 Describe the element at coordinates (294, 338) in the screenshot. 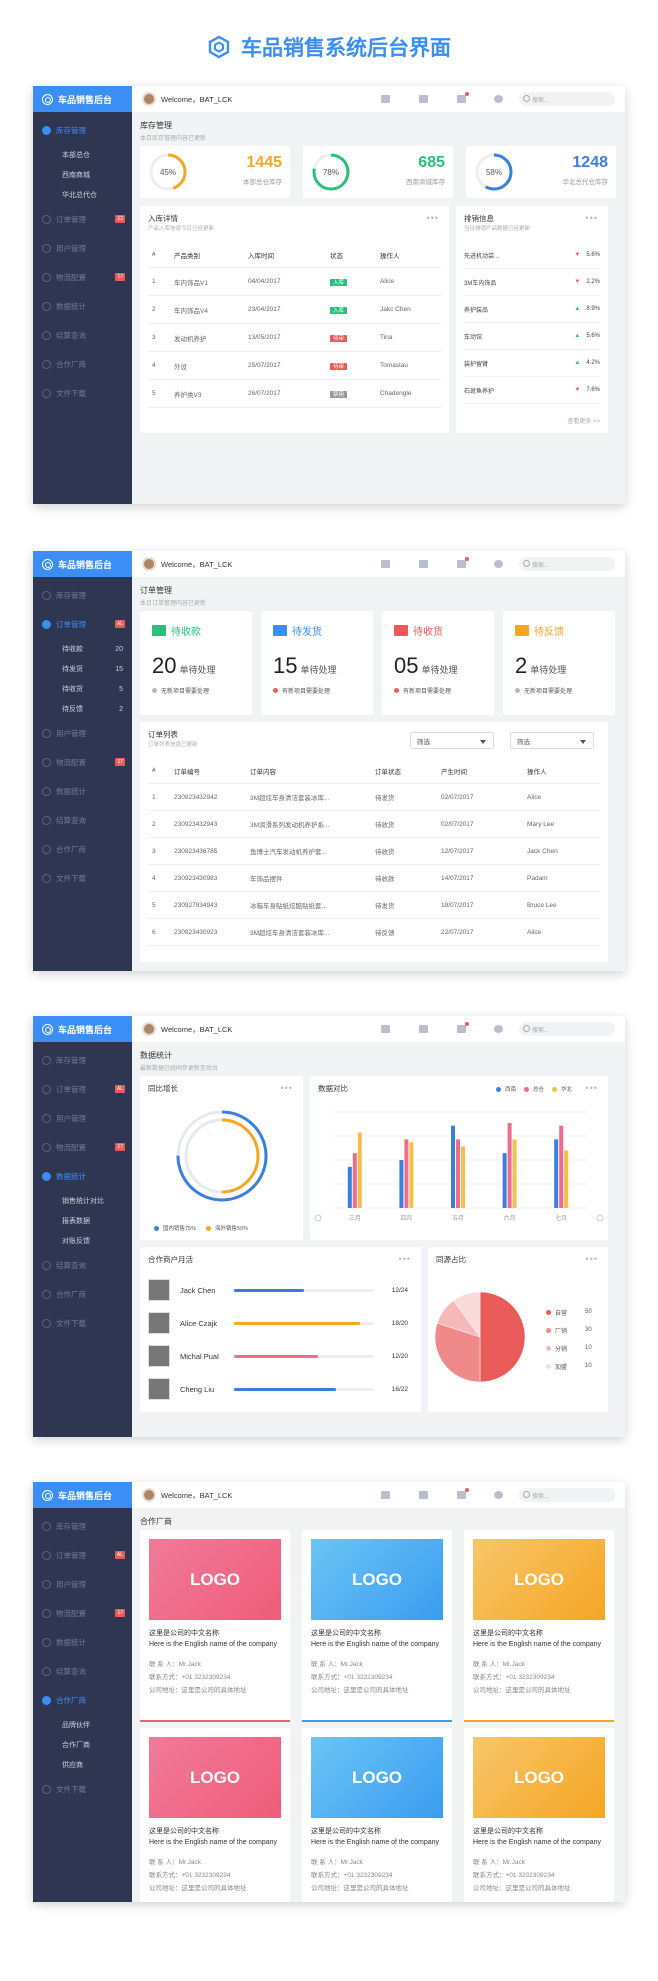

I see `table-row: 3 发动机养护 13/05/2017 待审 Tina` at that location.